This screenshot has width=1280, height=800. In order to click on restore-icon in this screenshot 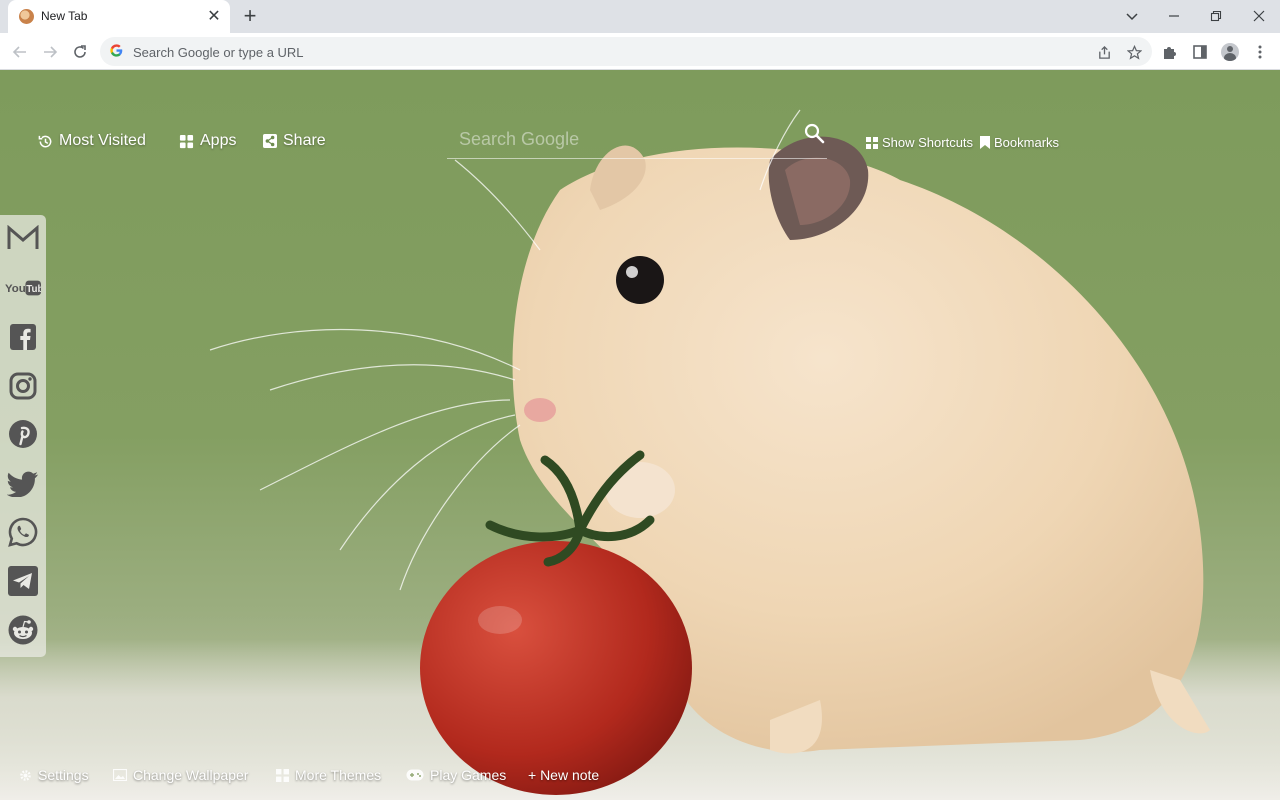, I will do `click(1216, 16)`.